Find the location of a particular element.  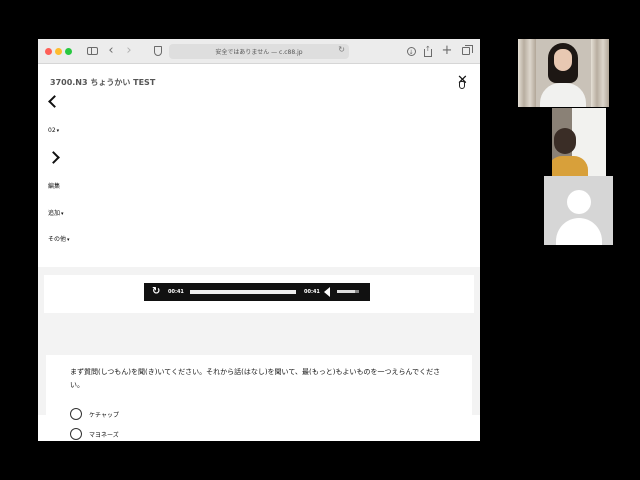

address-bar: 安全ではありません — c.c88.jp ↻ is located at coordinates (259, 51).